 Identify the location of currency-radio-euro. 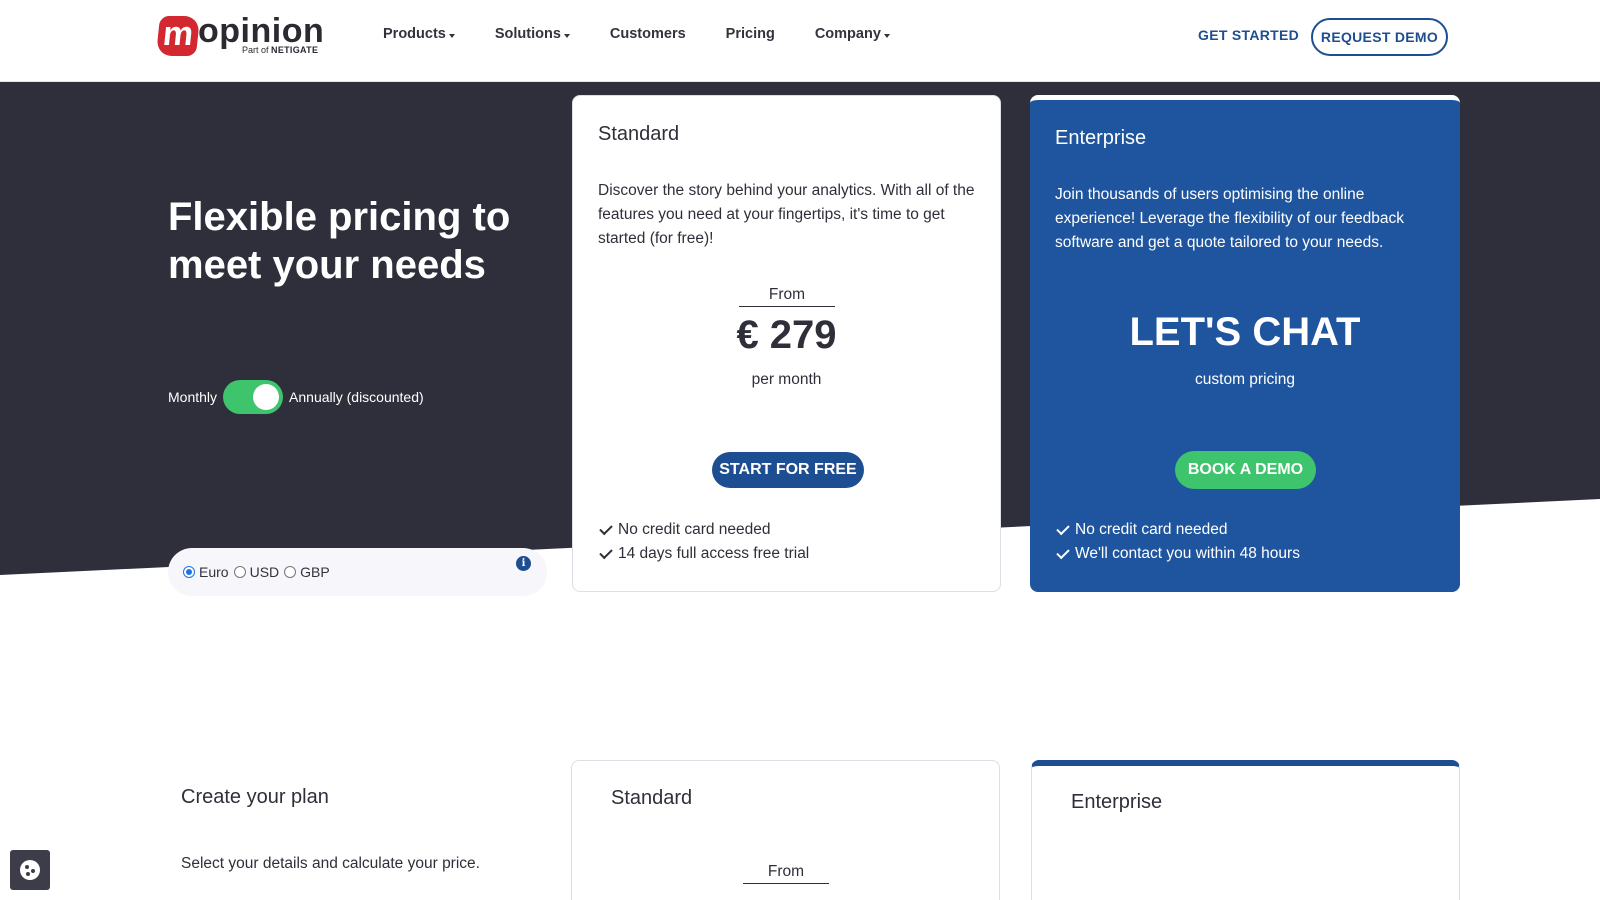
(189, 572).